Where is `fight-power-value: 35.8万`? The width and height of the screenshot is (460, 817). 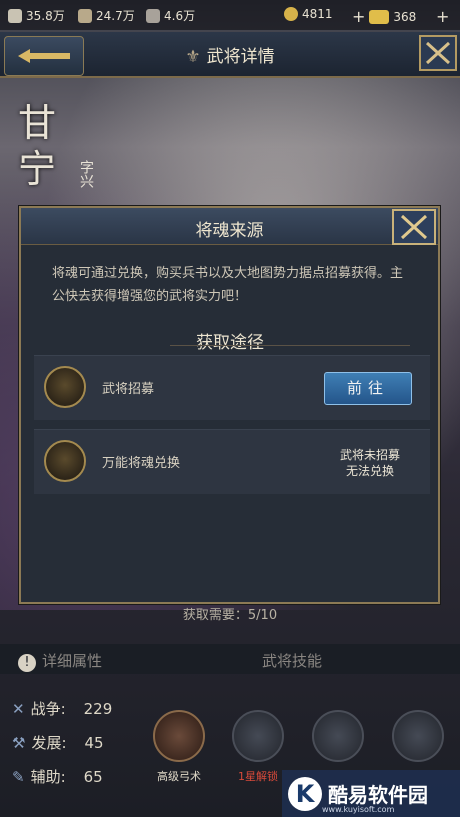
fight-power-value: 35.8万 is located at coordinates (45, 16).